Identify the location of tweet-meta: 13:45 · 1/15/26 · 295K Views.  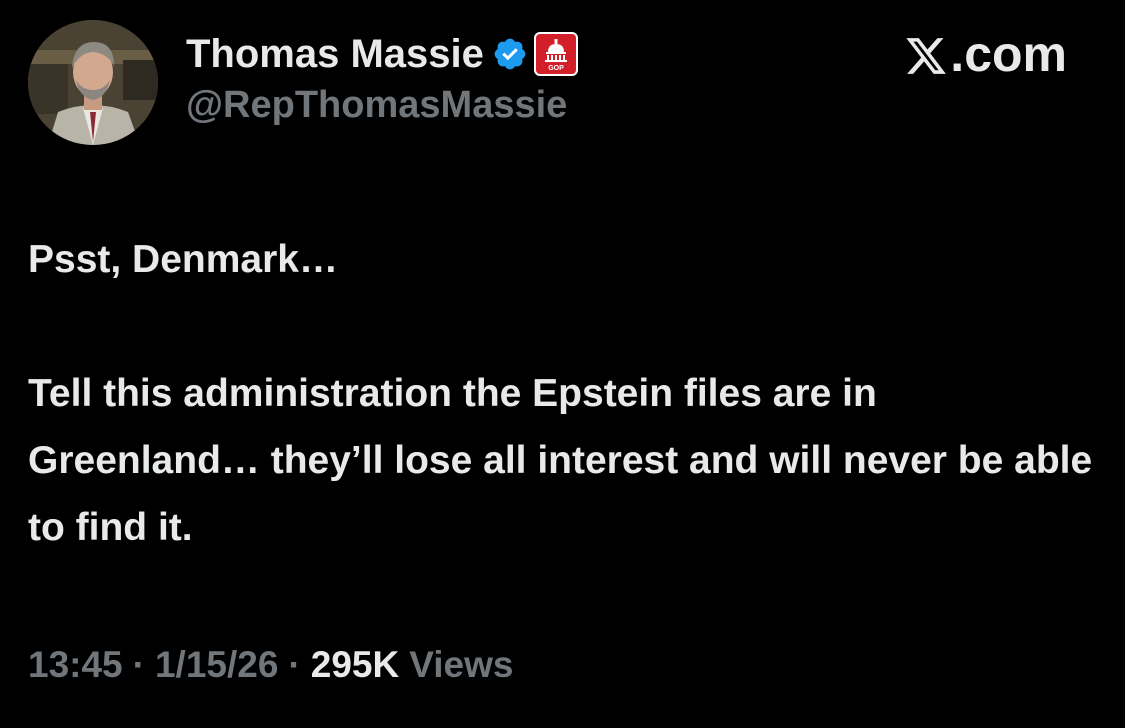
(270, 665).